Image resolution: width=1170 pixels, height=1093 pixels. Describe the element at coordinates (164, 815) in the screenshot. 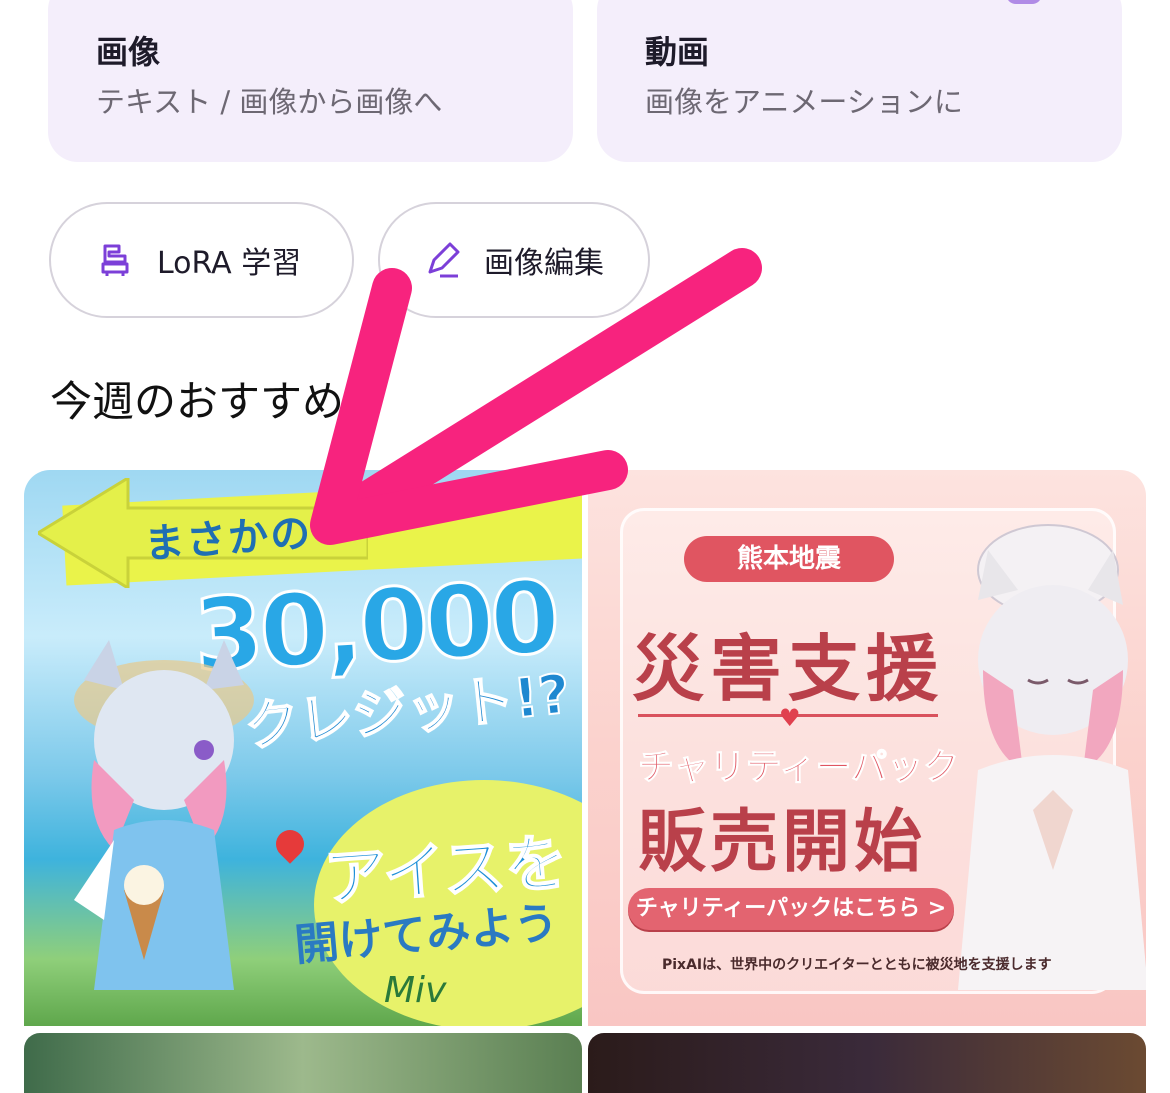

I see `anime-character-illustration` at that location.